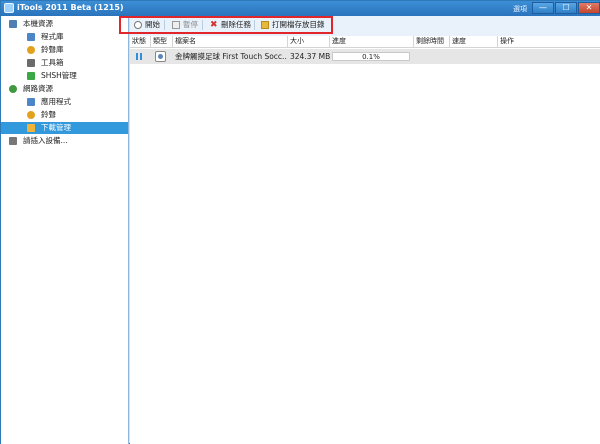 The width and height of the screenshot is (600, 444). Describe the element at coordinates (59, 75) in the screenshot. I see `sidebar-item-label: SHSH管理` at that location.